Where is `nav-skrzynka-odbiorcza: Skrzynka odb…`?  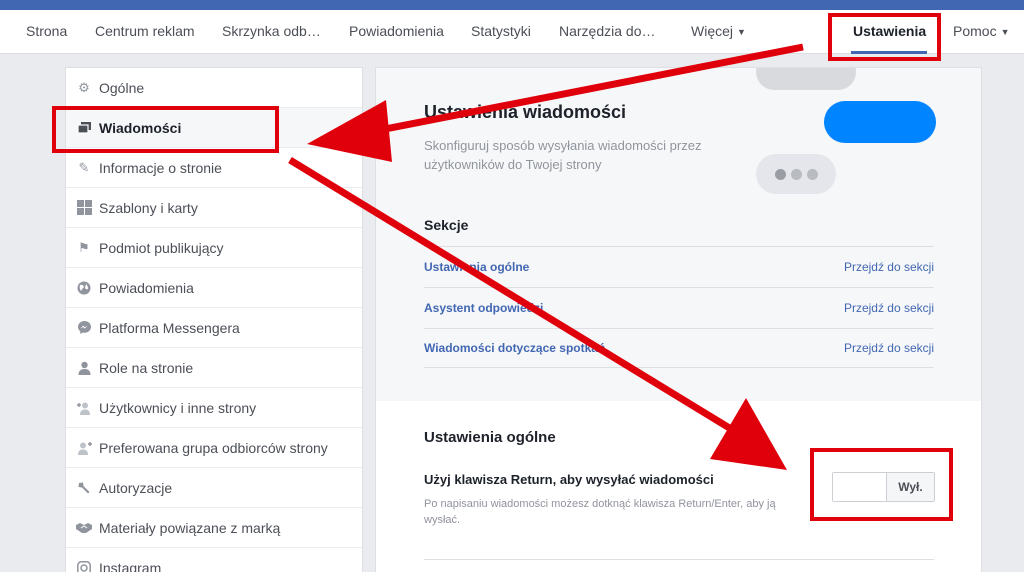 nav-skrzynka-odbiorcza: Skrzynka odb… is located at coordinates (271, 32).